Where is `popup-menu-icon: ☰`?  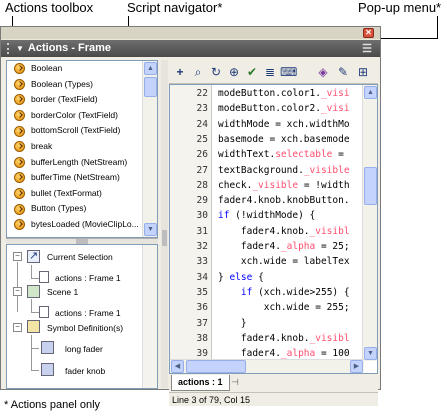 popup-menu-icon: ☰ is located at coordinates (367, 49).